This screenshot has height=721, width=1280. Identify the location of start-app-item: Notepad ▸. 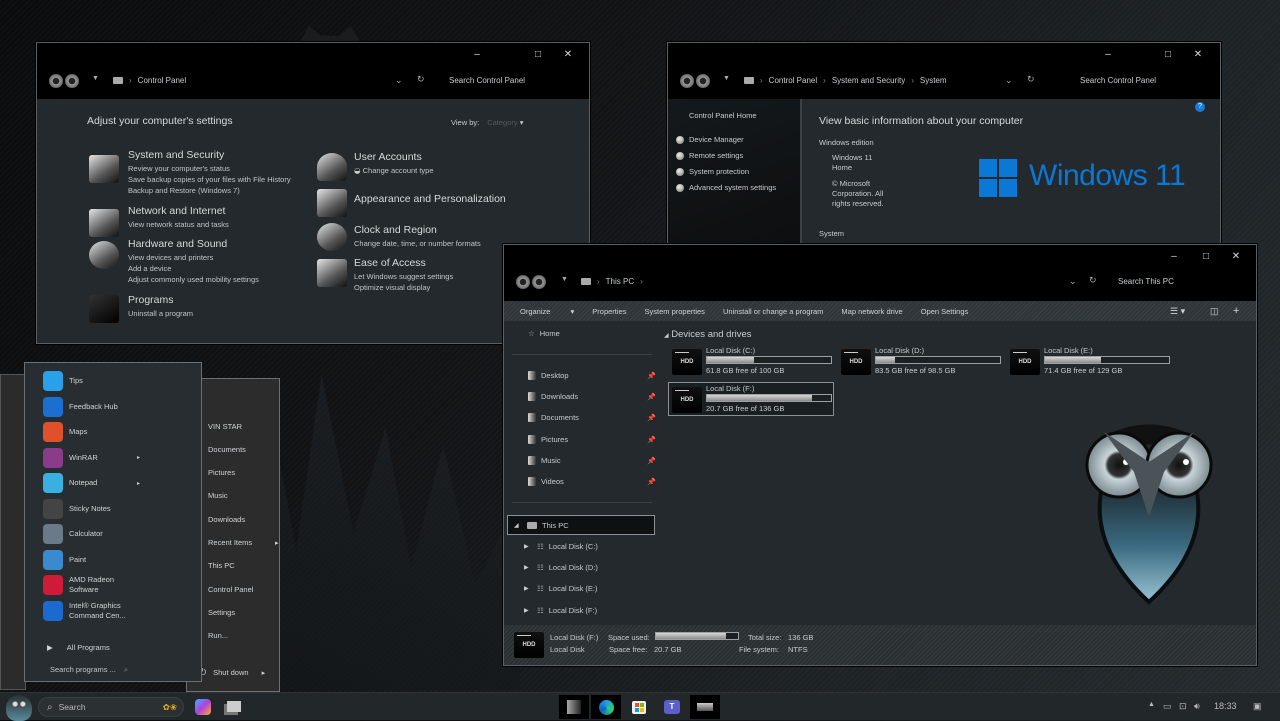
(91, 483).